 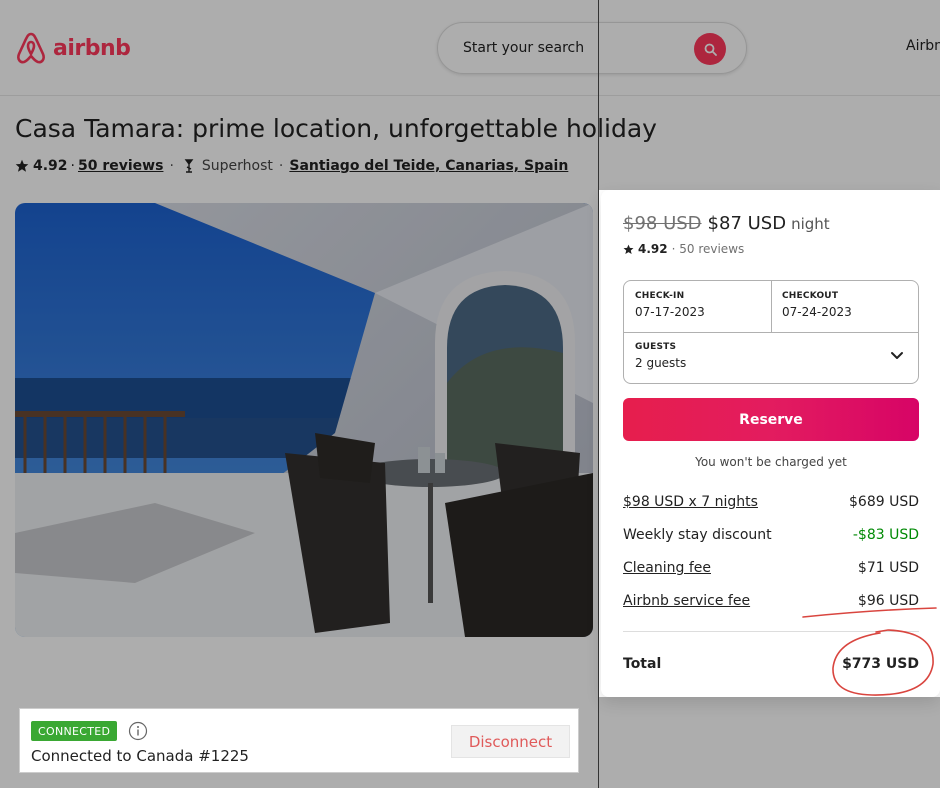 What do you see at coordinates (50, 166) in the screenshot?
I see `listing-rating: 4.92` at bounding box center [50, 166].